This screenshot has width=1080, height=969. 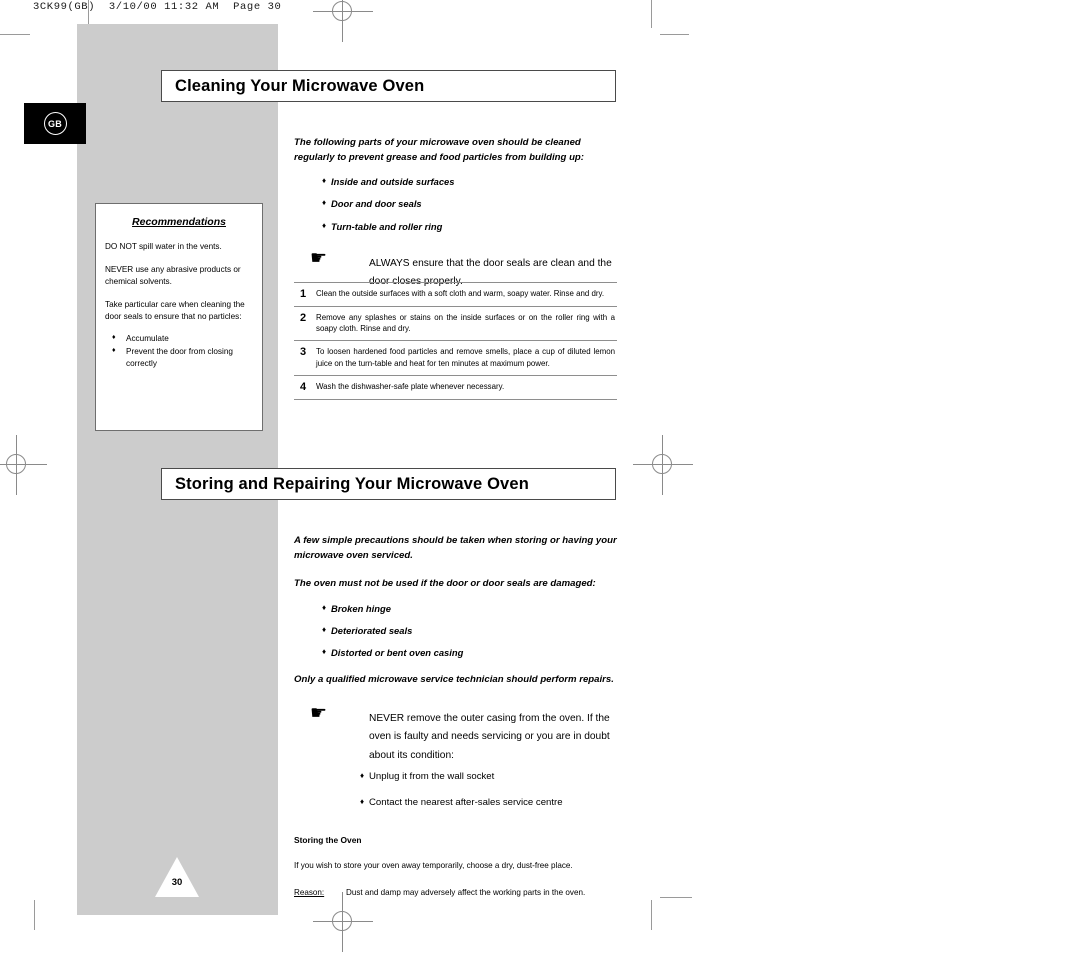 What do you see at coordinates (309, 892) in the screenshot?
I see `reason-label: Reason:` at bounding box center [309, 892].